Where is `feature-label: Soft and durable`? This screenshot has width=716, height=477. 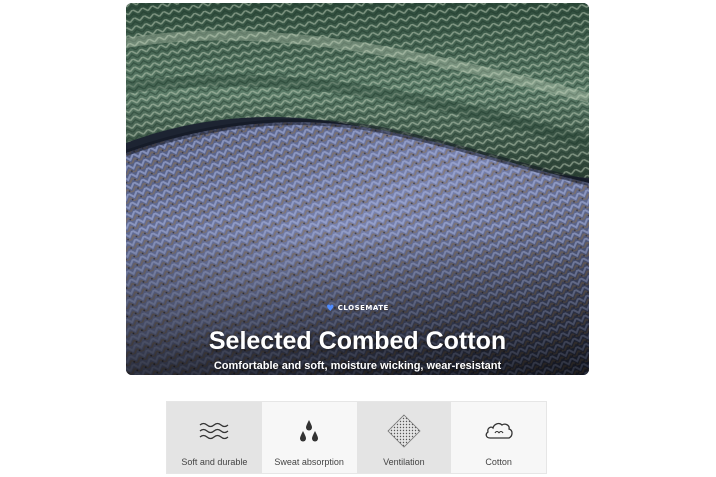
feature-label: Soft and durable is located at coordinates (214, 462).